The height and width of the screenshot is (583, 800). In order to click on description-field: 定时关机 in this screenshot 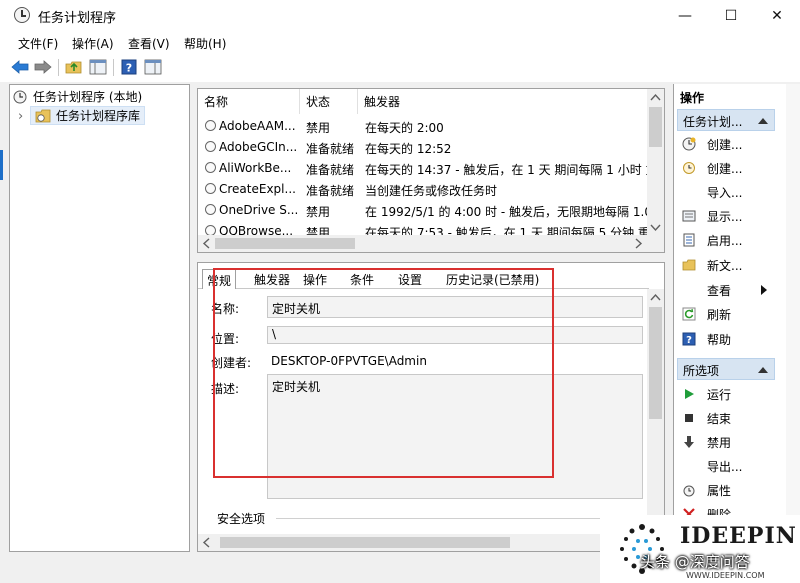, I will do `click(455, 436)`.